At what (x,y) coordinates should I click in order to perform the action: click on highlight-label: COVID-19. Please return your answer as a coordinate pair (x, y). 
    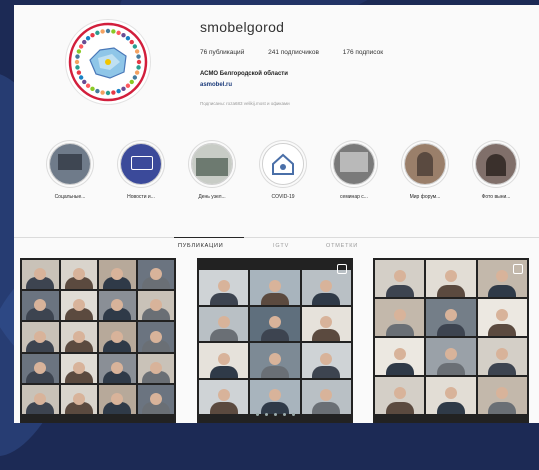
    Looking at the image, I should click on (283, 197).